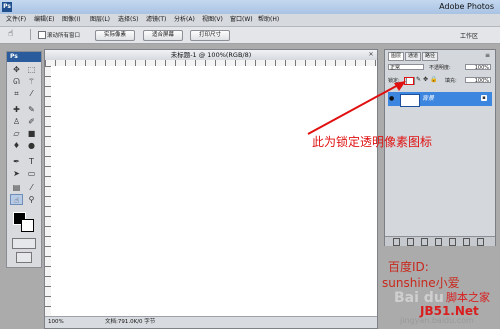  Describe the element at coordinates (31, 133) in the screenshot. I see `gradient-tool-icon: ■` at that location.